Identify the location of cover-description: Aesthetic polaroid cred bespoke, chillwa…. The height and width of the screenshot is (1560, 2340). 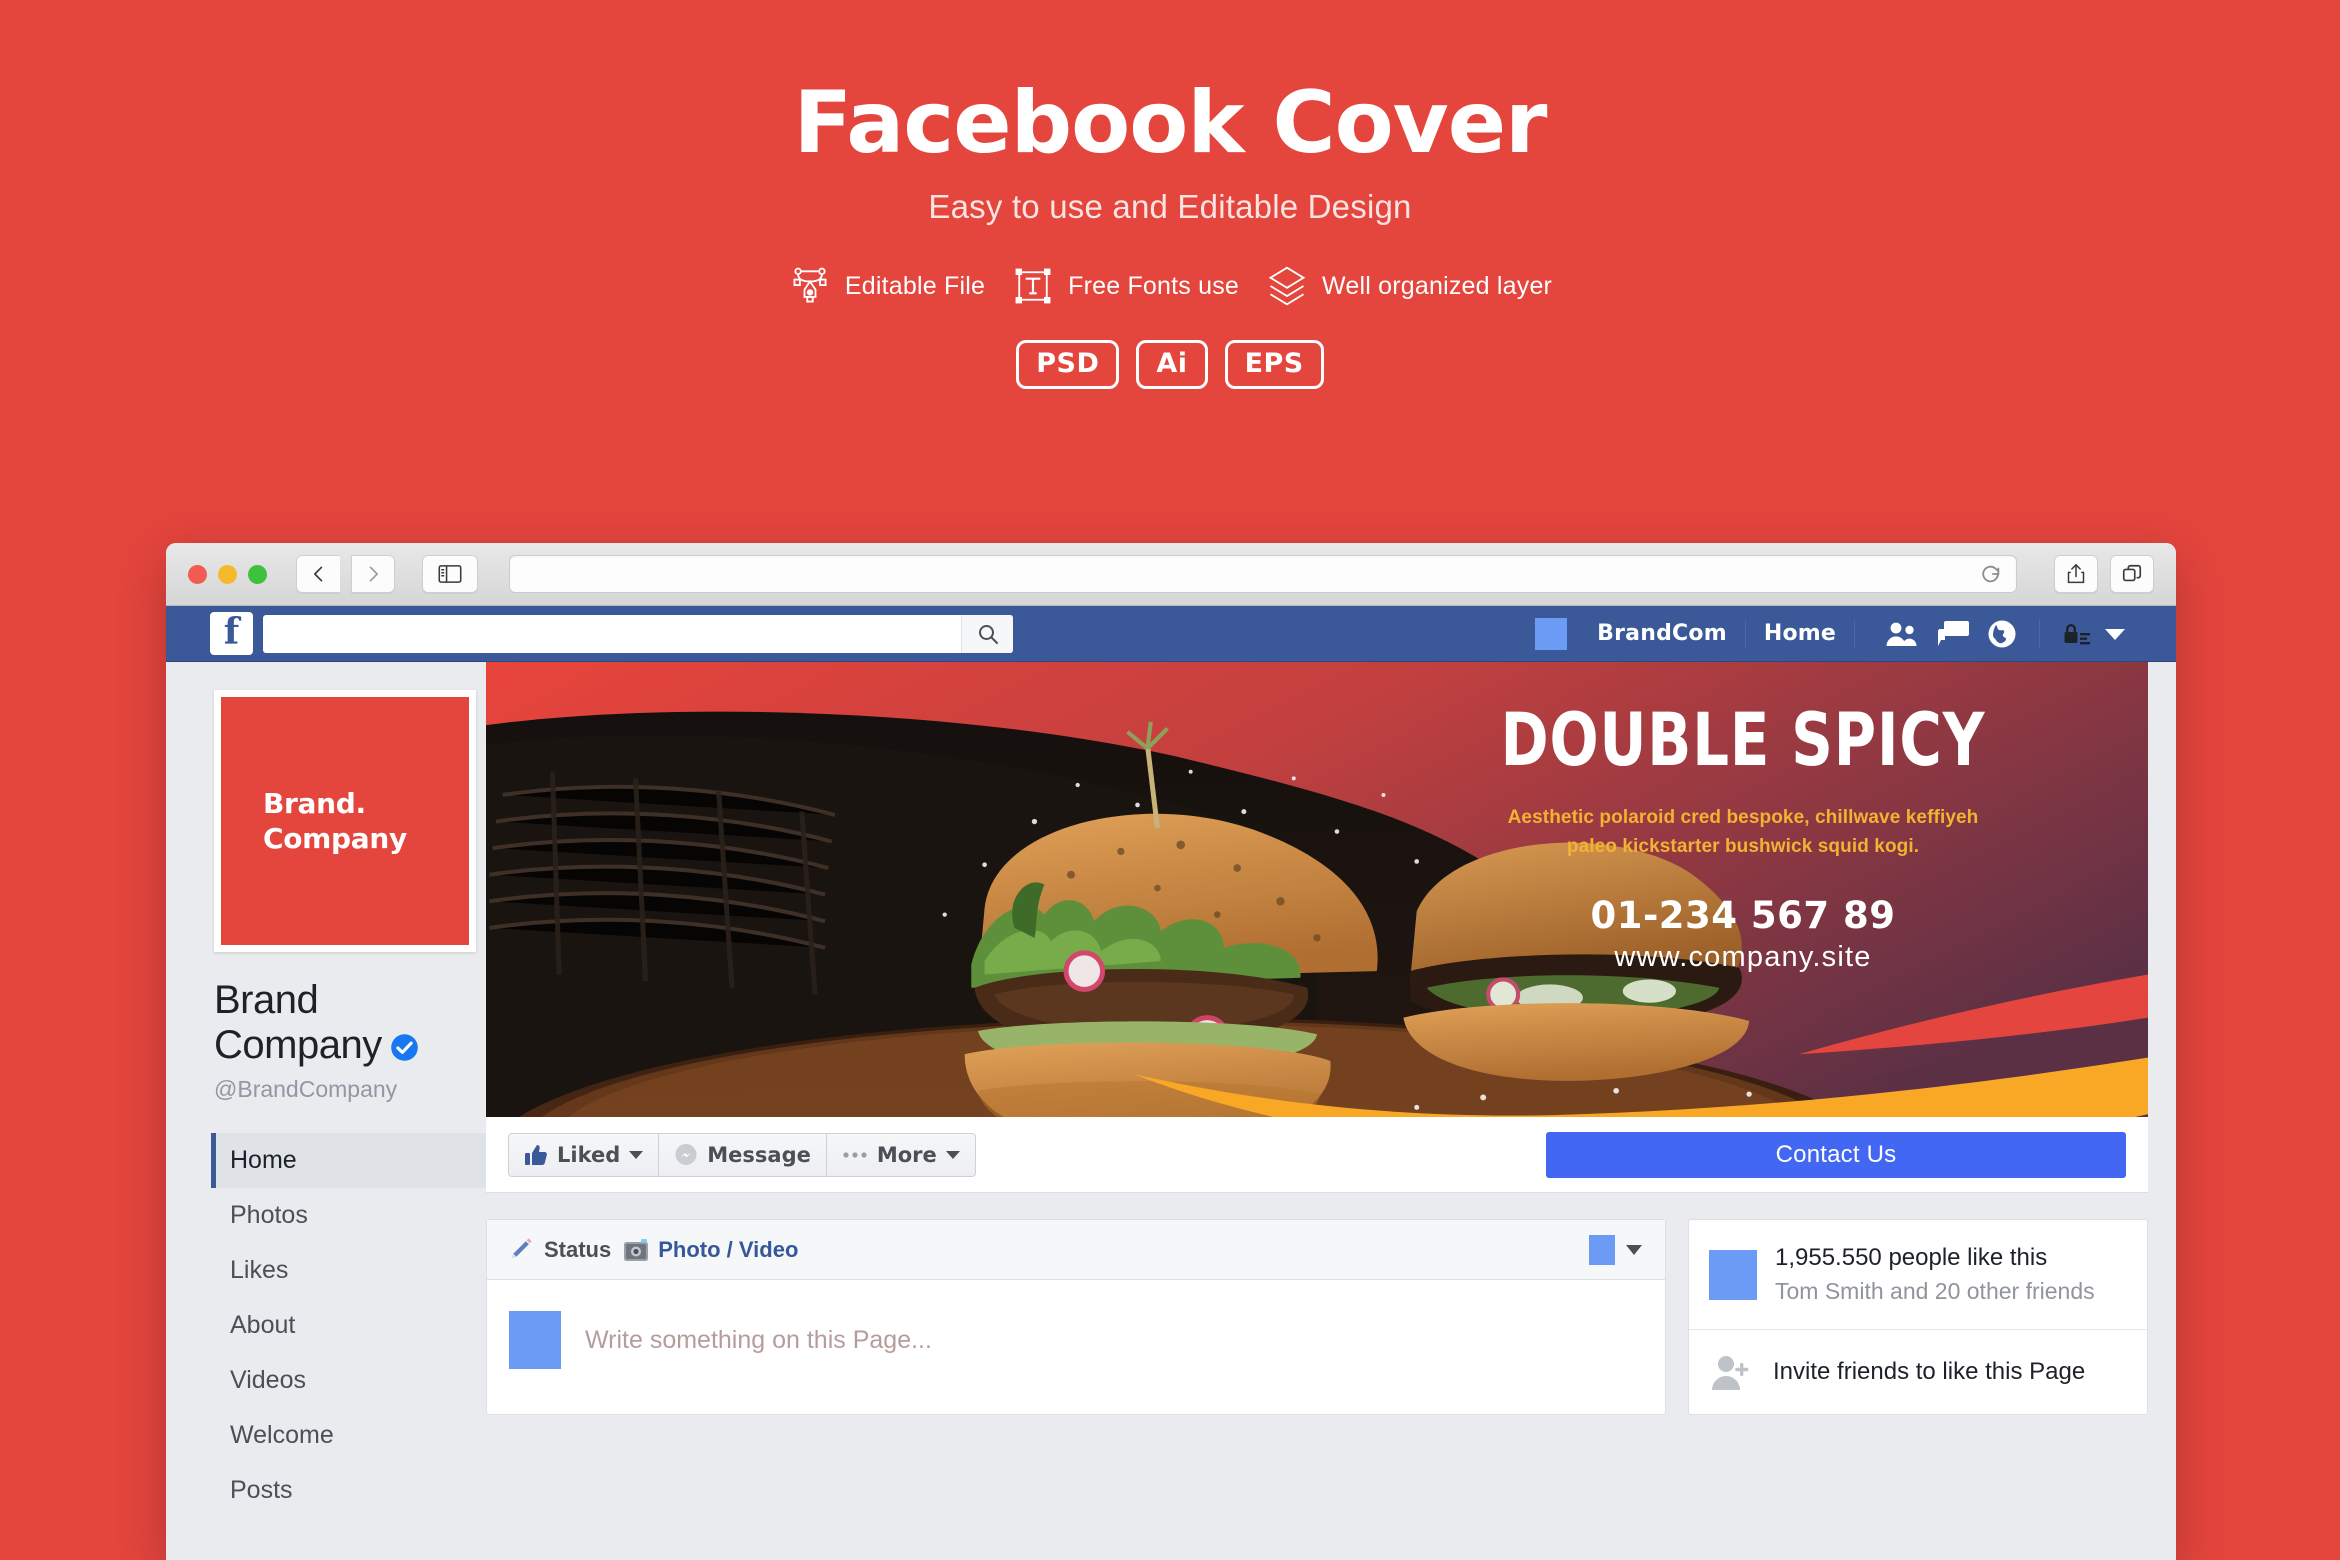
(1743, 832).